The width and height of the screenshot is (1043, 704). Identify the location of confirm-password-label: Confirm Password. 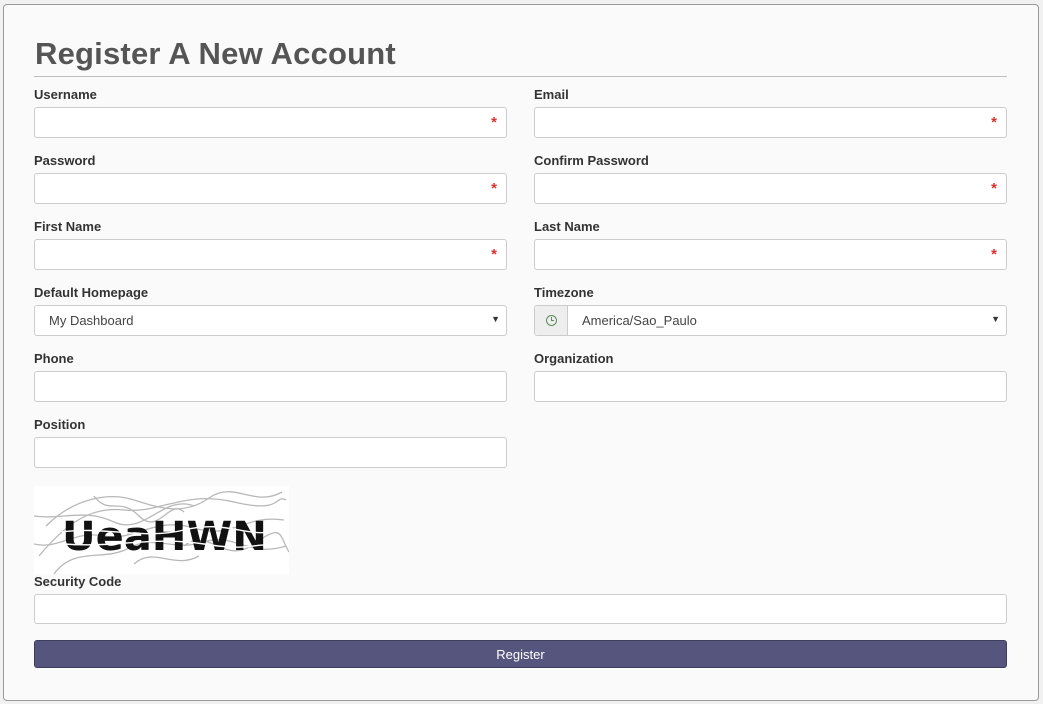
(591, 160).